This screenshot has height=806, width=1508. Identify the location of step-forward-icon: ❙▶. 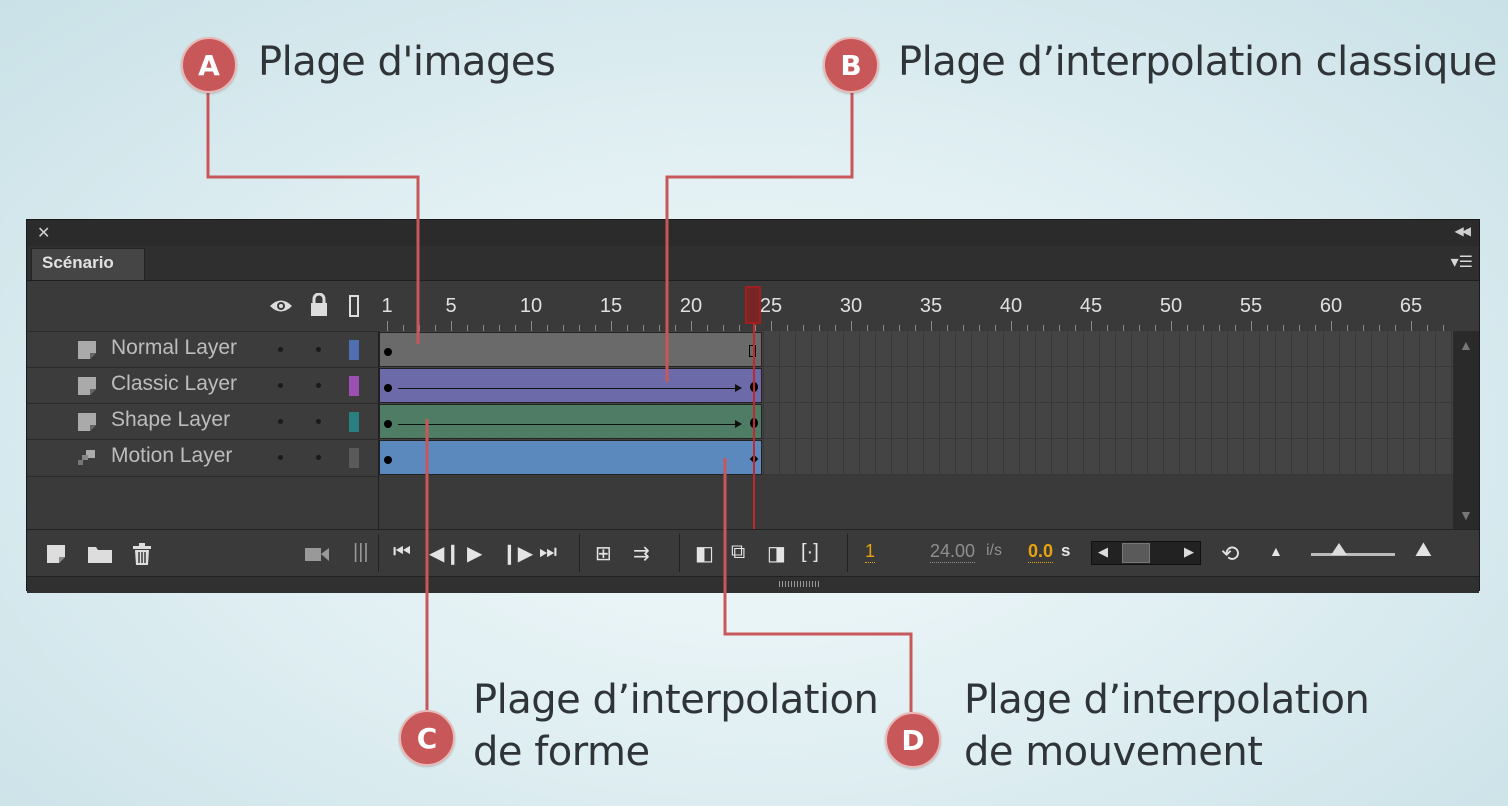
(517, 553).